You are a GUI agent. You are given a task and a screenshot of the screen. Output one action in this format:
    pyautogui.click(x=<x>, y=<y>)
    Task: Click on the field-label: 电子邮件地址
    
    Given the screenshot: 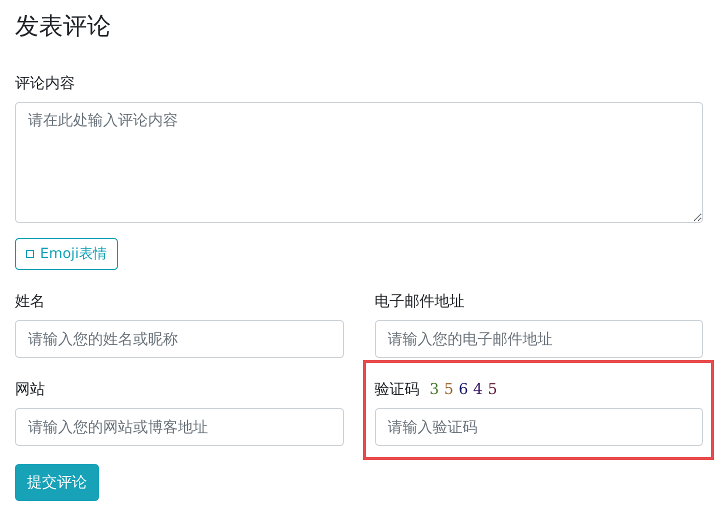 What is the action you would take?
    pyautogui.click(x=419, y=301)
    